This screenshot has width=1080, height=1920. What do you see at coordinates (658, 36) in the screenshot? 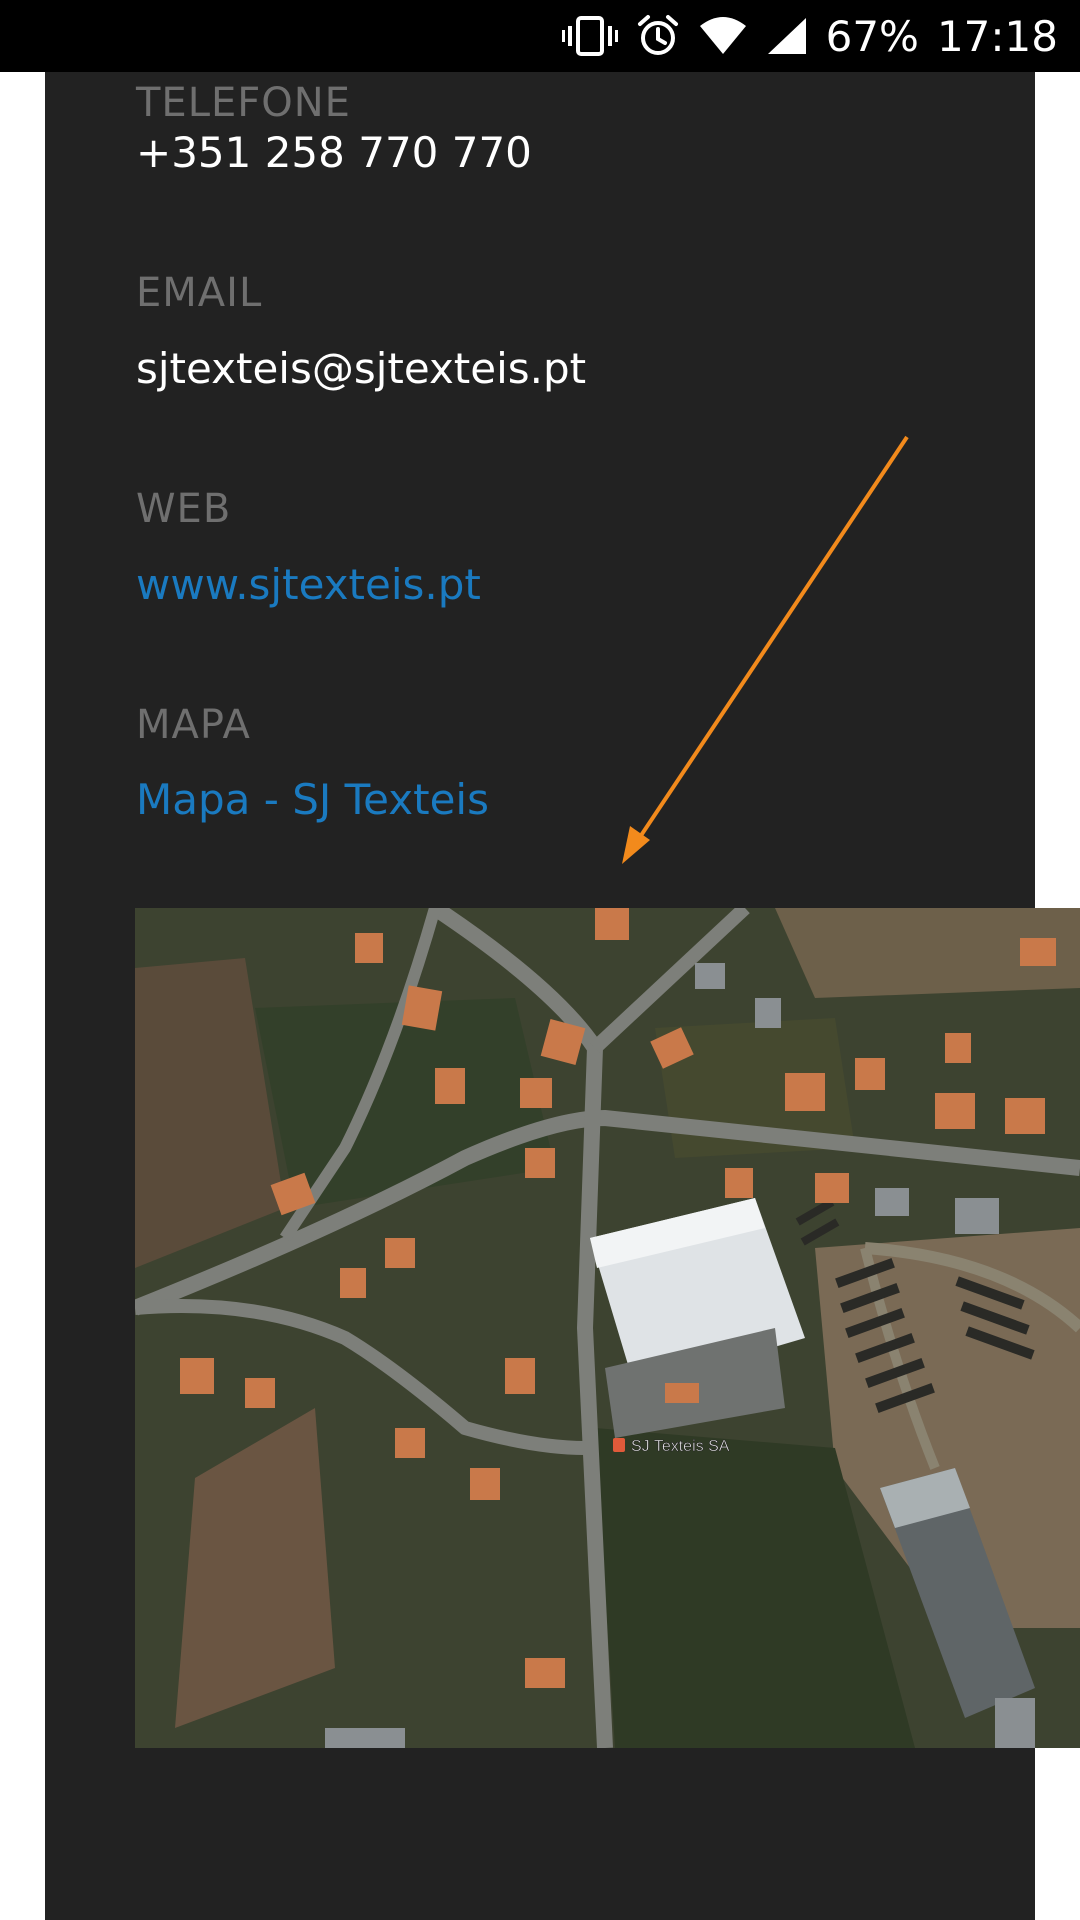
I see `alarm-icon` at bounding box center [658, 36].